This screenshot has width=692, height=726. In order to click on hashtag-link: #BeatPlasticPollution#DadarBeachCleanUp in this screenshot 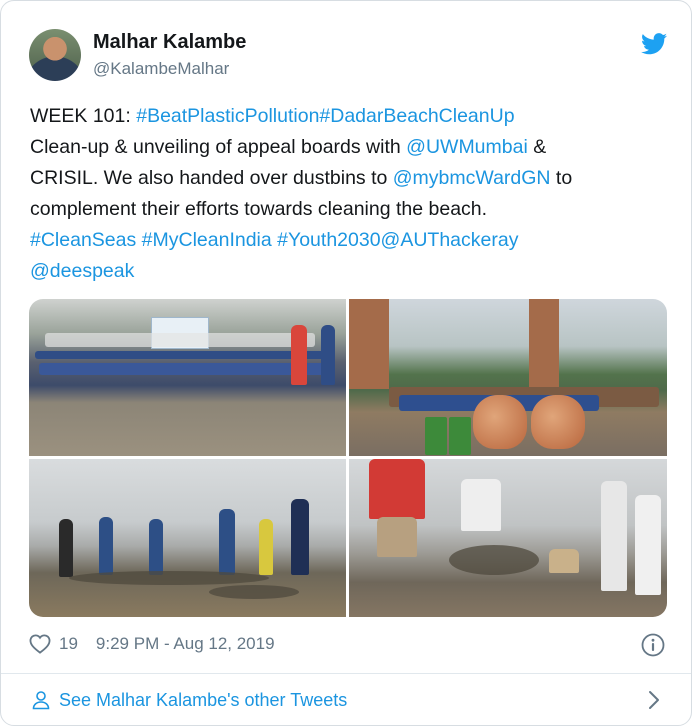, I will do `click(325, 116)`.